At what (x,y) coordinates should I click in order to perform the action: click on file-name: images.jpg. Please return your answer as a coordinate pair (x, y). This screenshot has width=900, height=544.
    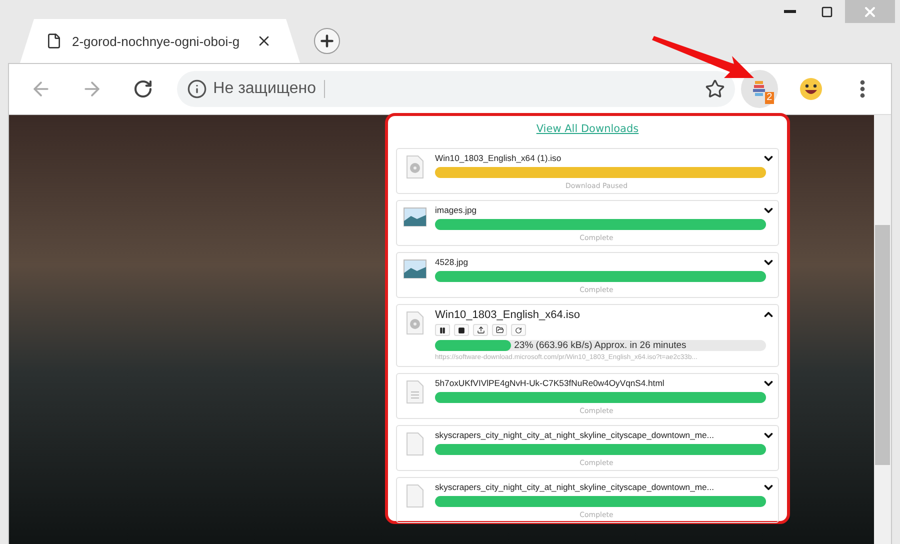
    Looking at the image, I should click on (456, 210).